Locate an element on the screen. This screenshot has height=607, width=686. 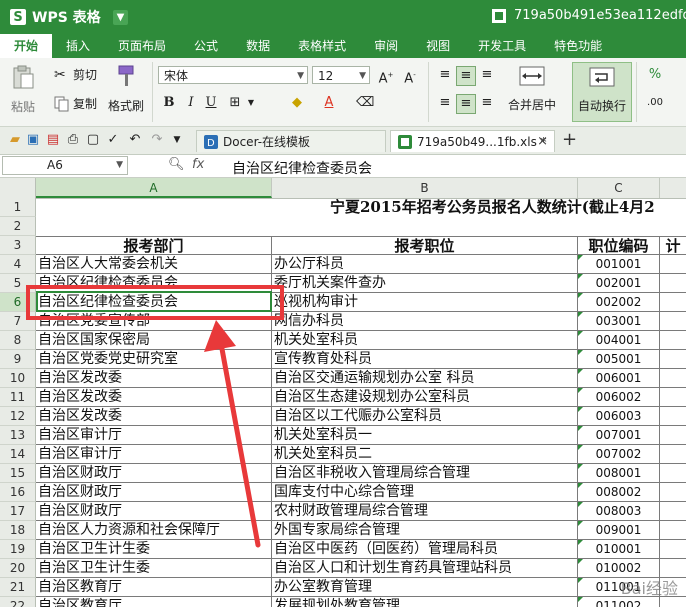
font-size-select: 12 ▼ is located at coordinates (341, 75).